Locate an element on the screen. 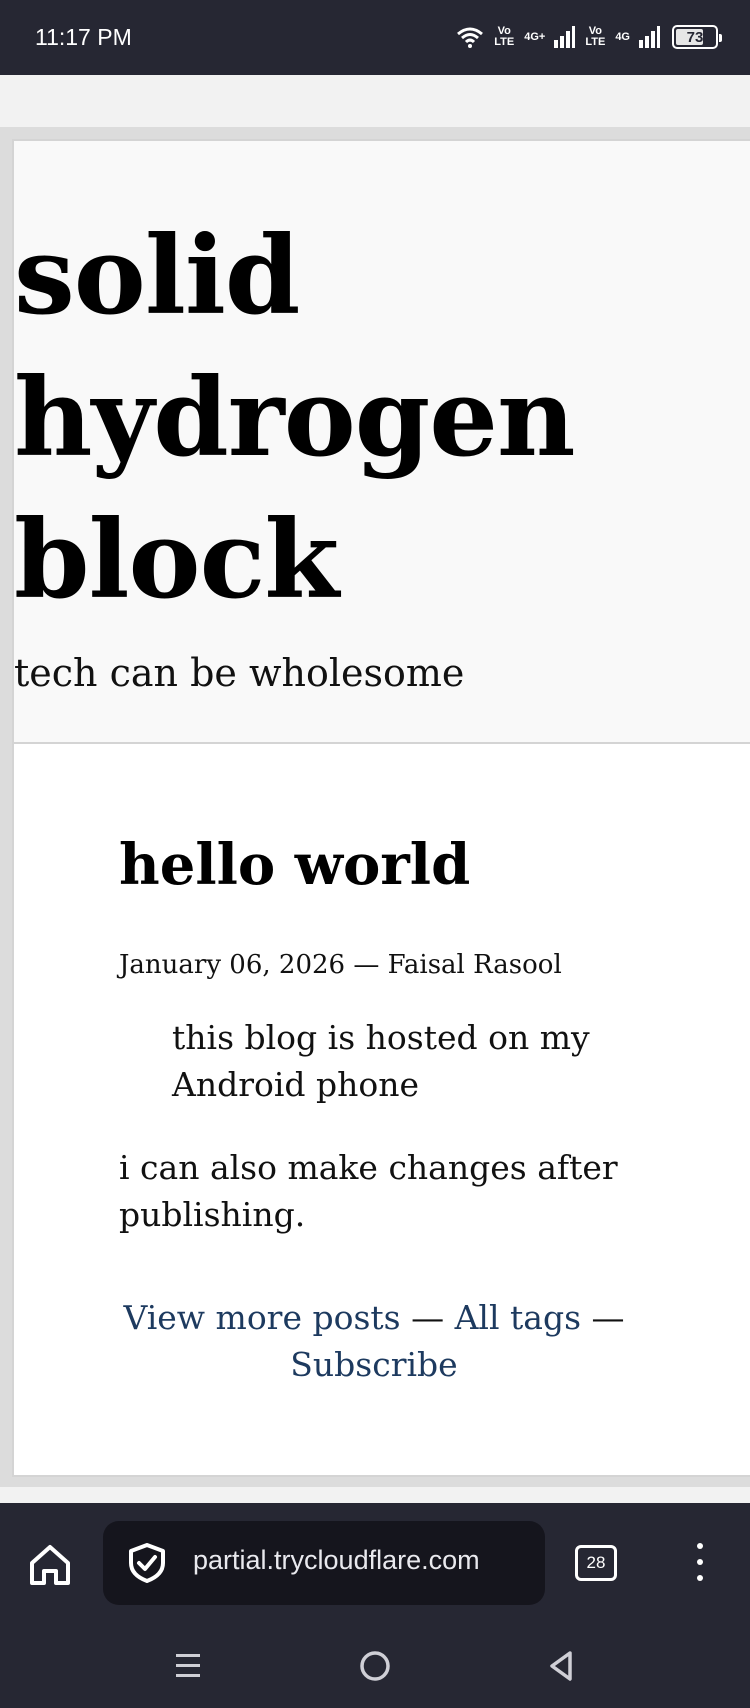  post-title: hello world is located at coordinates (295, 865).